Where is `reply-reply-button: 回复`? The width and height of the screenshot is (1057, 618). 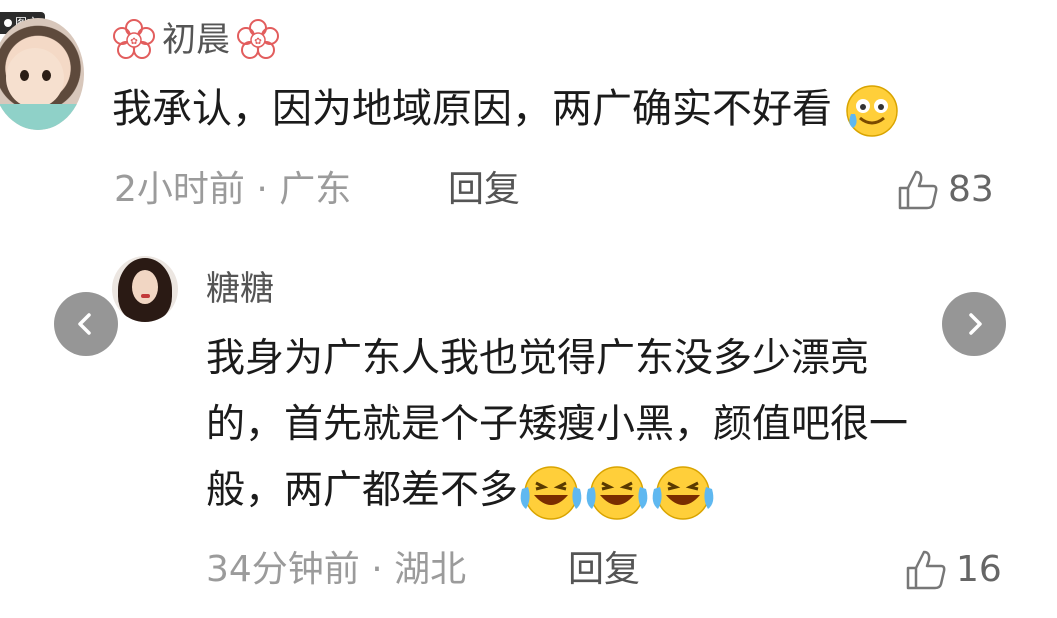
reply-reply-button: 回复 is located at coordinates (604, 570).